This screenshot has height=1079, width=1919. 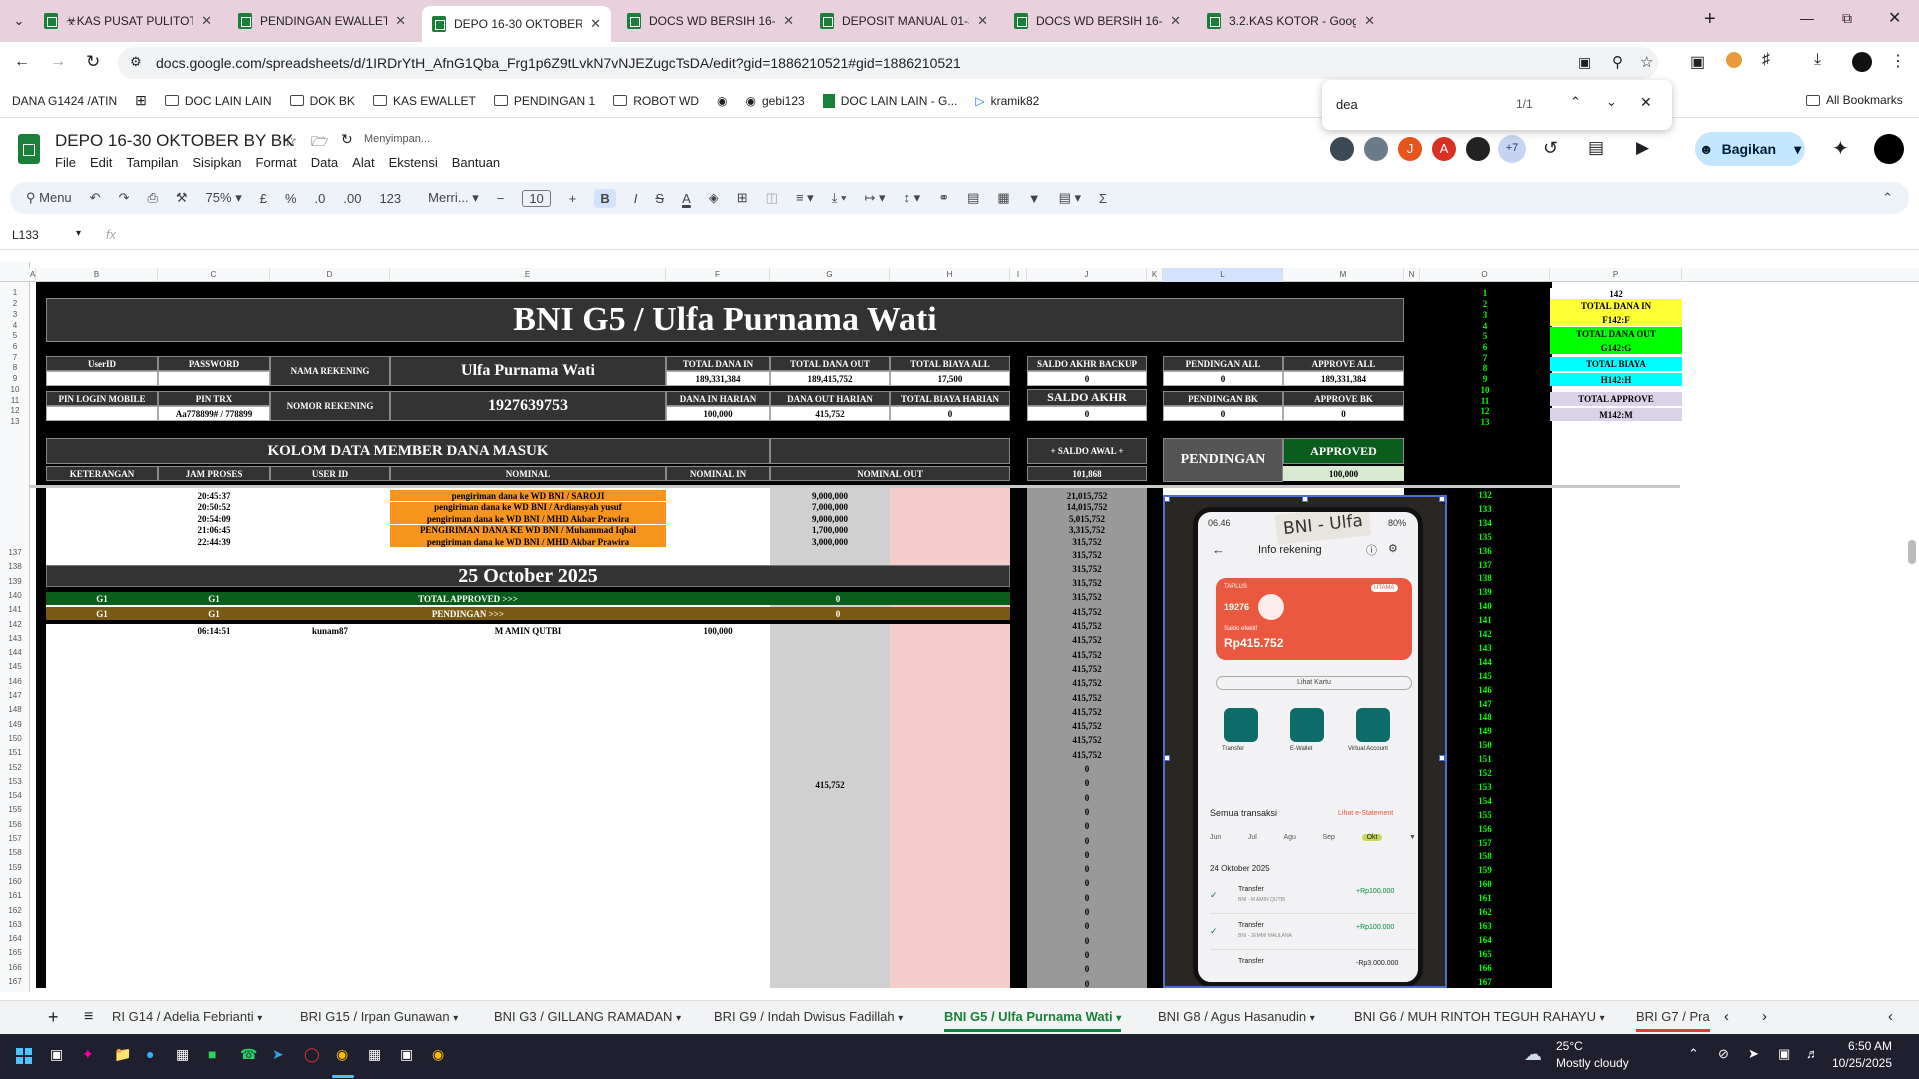 What do you see at coordinates (544, 101) in the screenshot?
I see `bookmark-item: PENDINGAN 1` at bounding box center [544, 101].